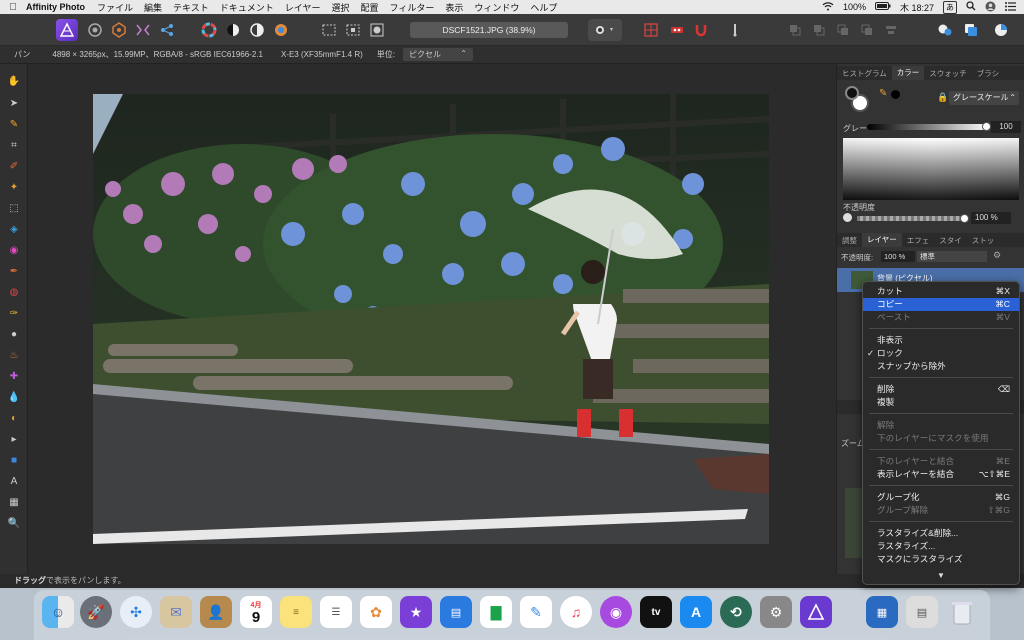 The height and width of the screenshot is (640, 1024). What do you see at coordinates (616, 612) in the screenshot?
I see `podcasts-icon: ◉` at bounding box center [616, 612].